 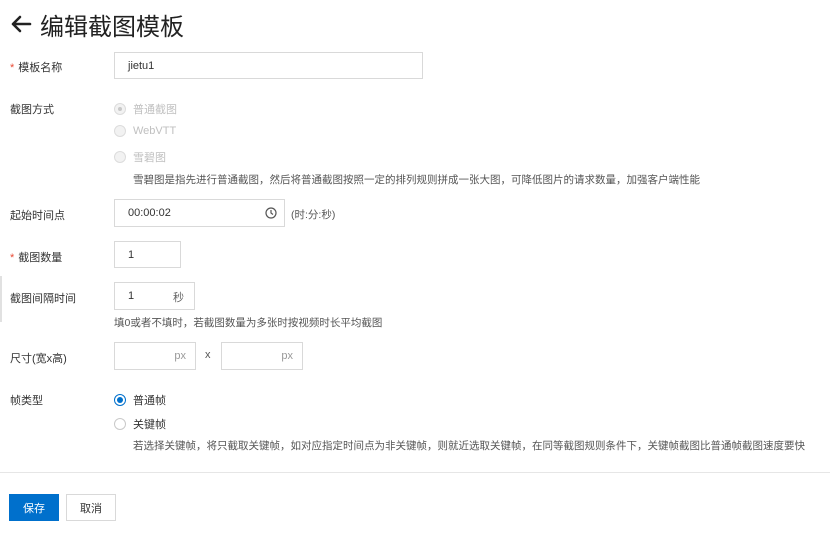 I want to click on page-header: 编辑截图模板, so click(x=97, y=24).